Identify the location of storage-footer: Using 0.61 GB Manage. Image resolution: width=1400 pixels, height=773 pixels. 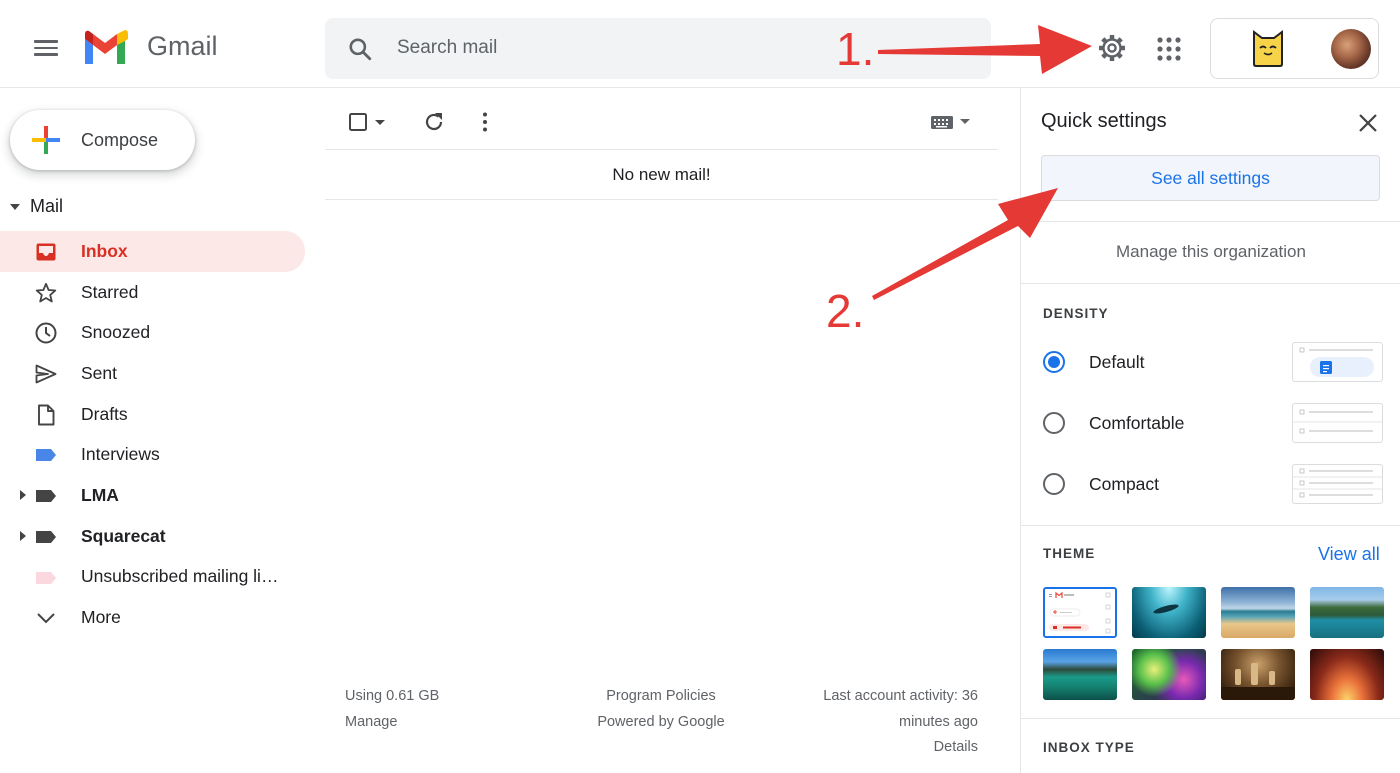
(392, 709).